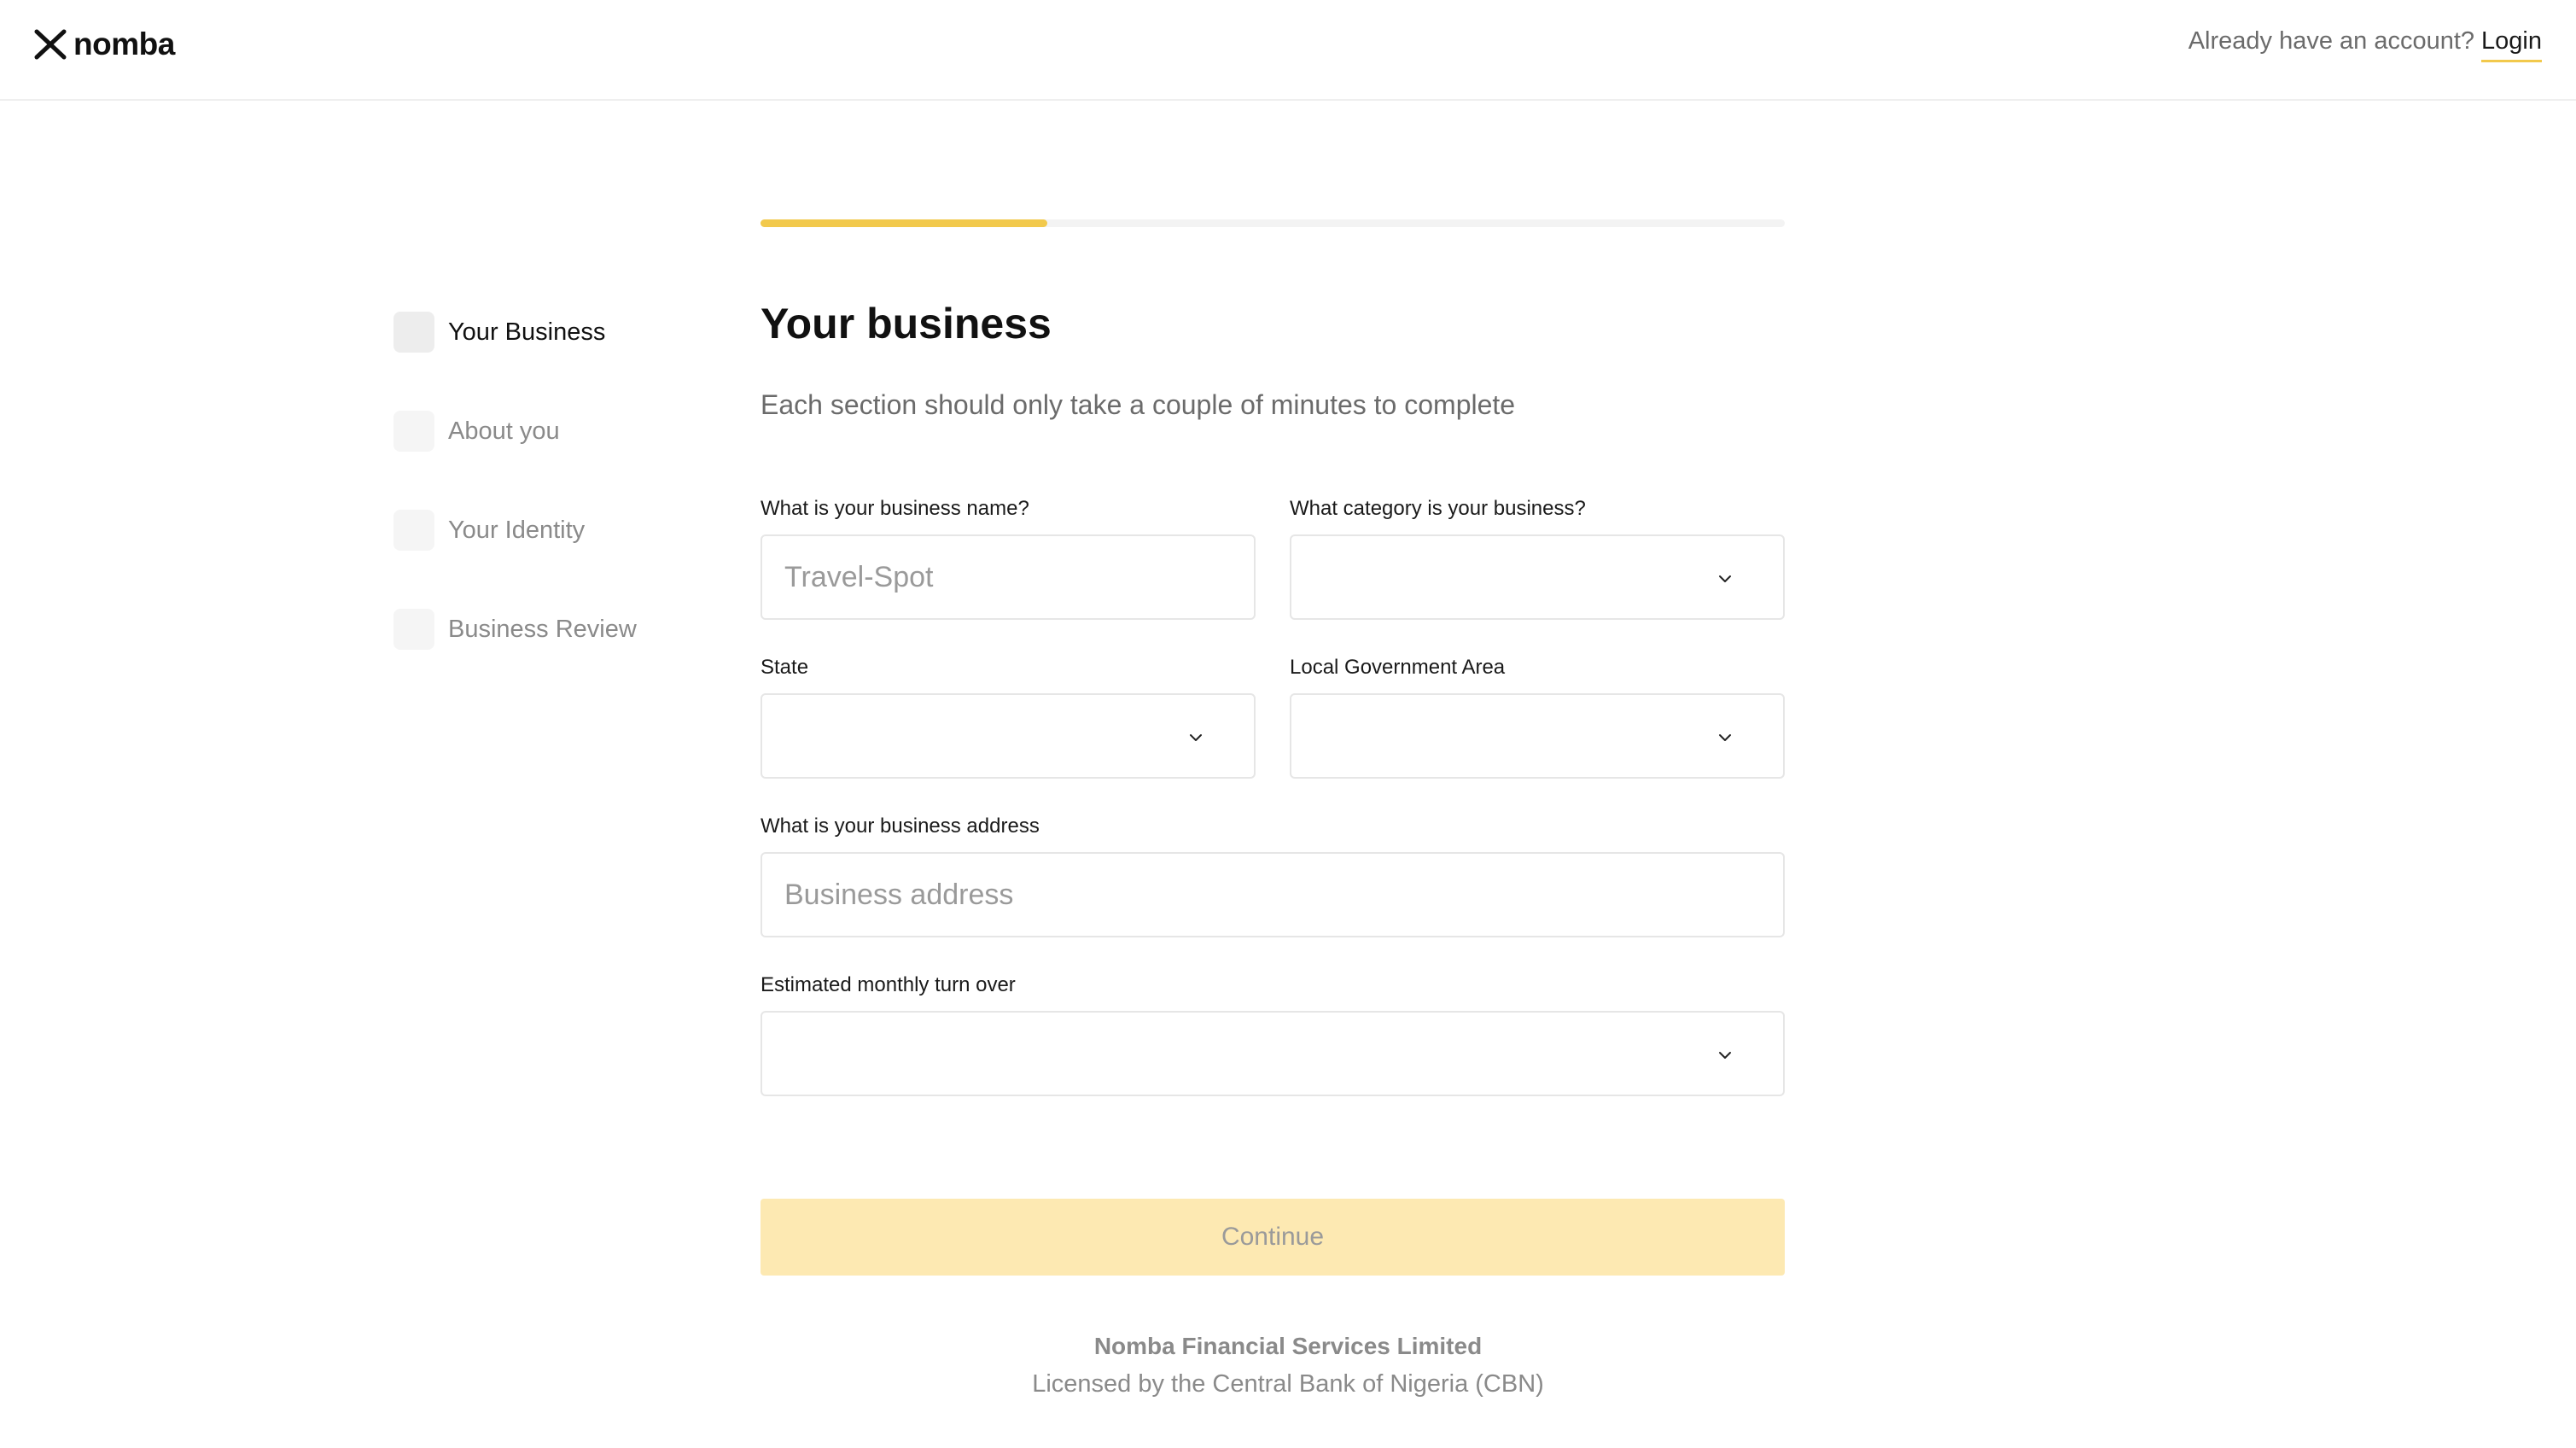 The image size is (2576, 1448). I want to click on business-name-label: What is your business name?, so click(895, 508).